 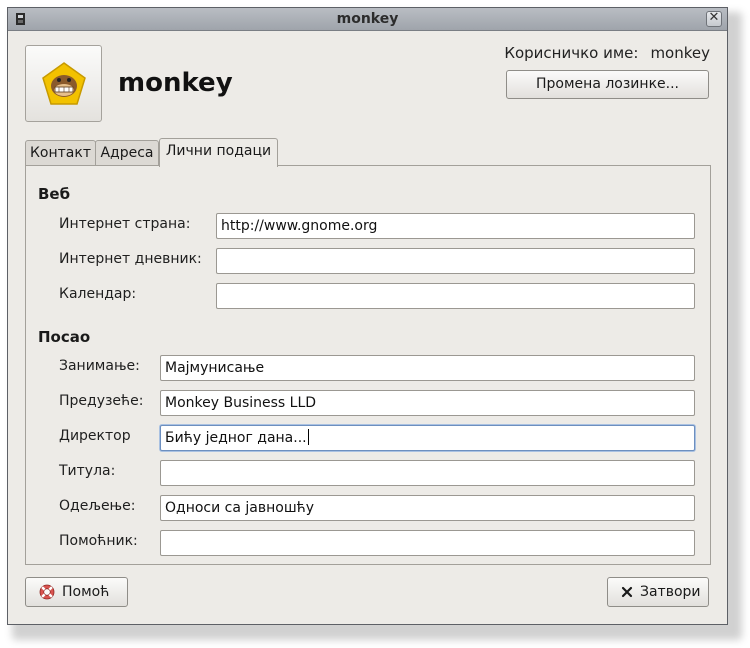 What do you see at coordinates (47, 592) in the screenshot?
I see `help-lifebuoy-icon` at bounding box center [47, 592].